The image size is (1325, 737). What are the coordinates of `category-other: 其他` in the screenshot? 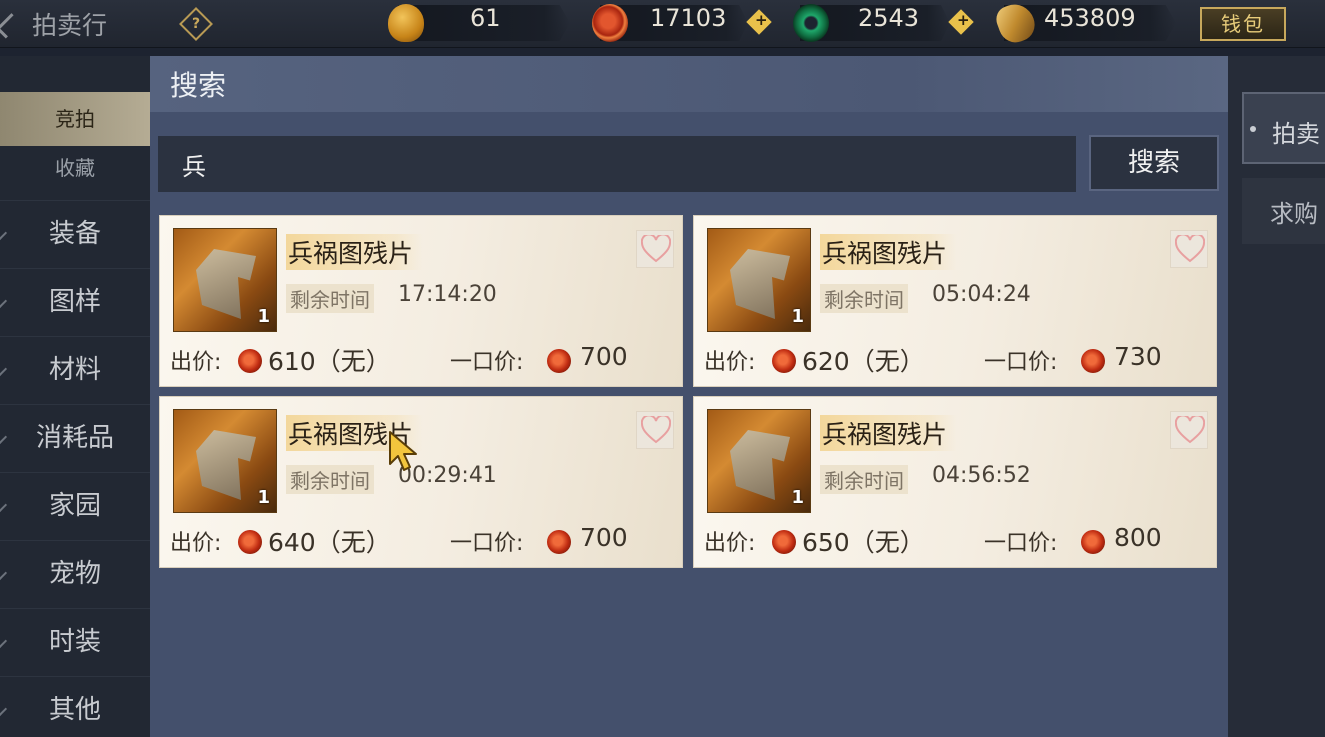 It's located at (75, 706).